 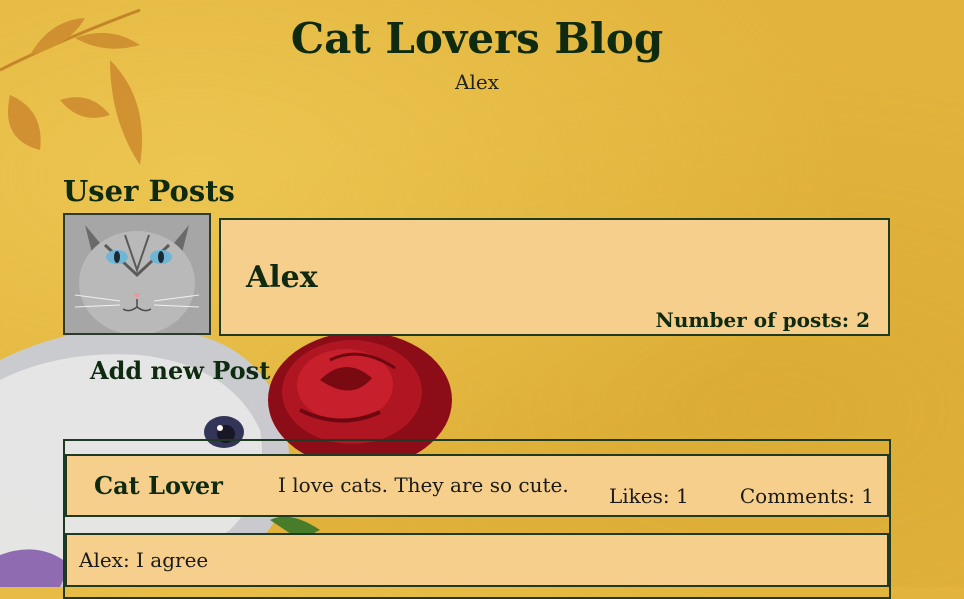 I want to click on comments-count: Comments: 1, so click(x=807, y=496).